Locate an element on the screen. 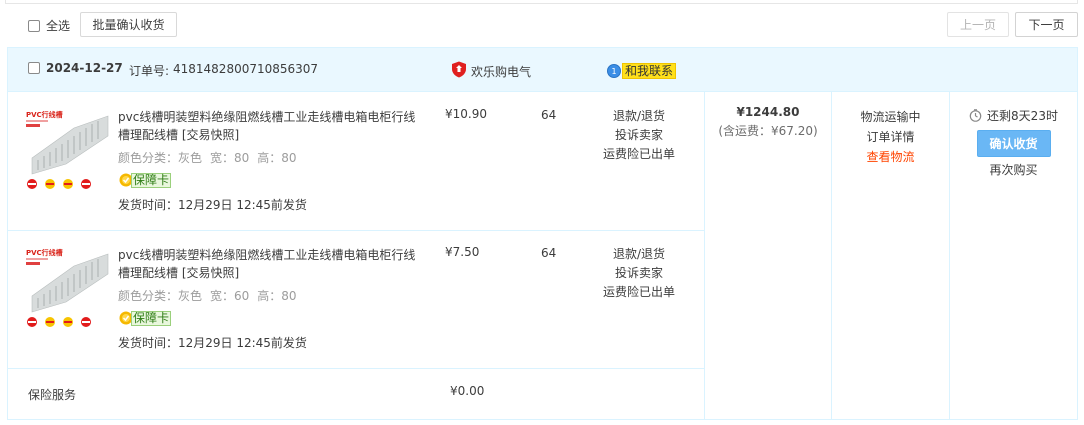 This screenshot has height=425, width=1084. select-all: 全选 is located at coordinates (49, 25).